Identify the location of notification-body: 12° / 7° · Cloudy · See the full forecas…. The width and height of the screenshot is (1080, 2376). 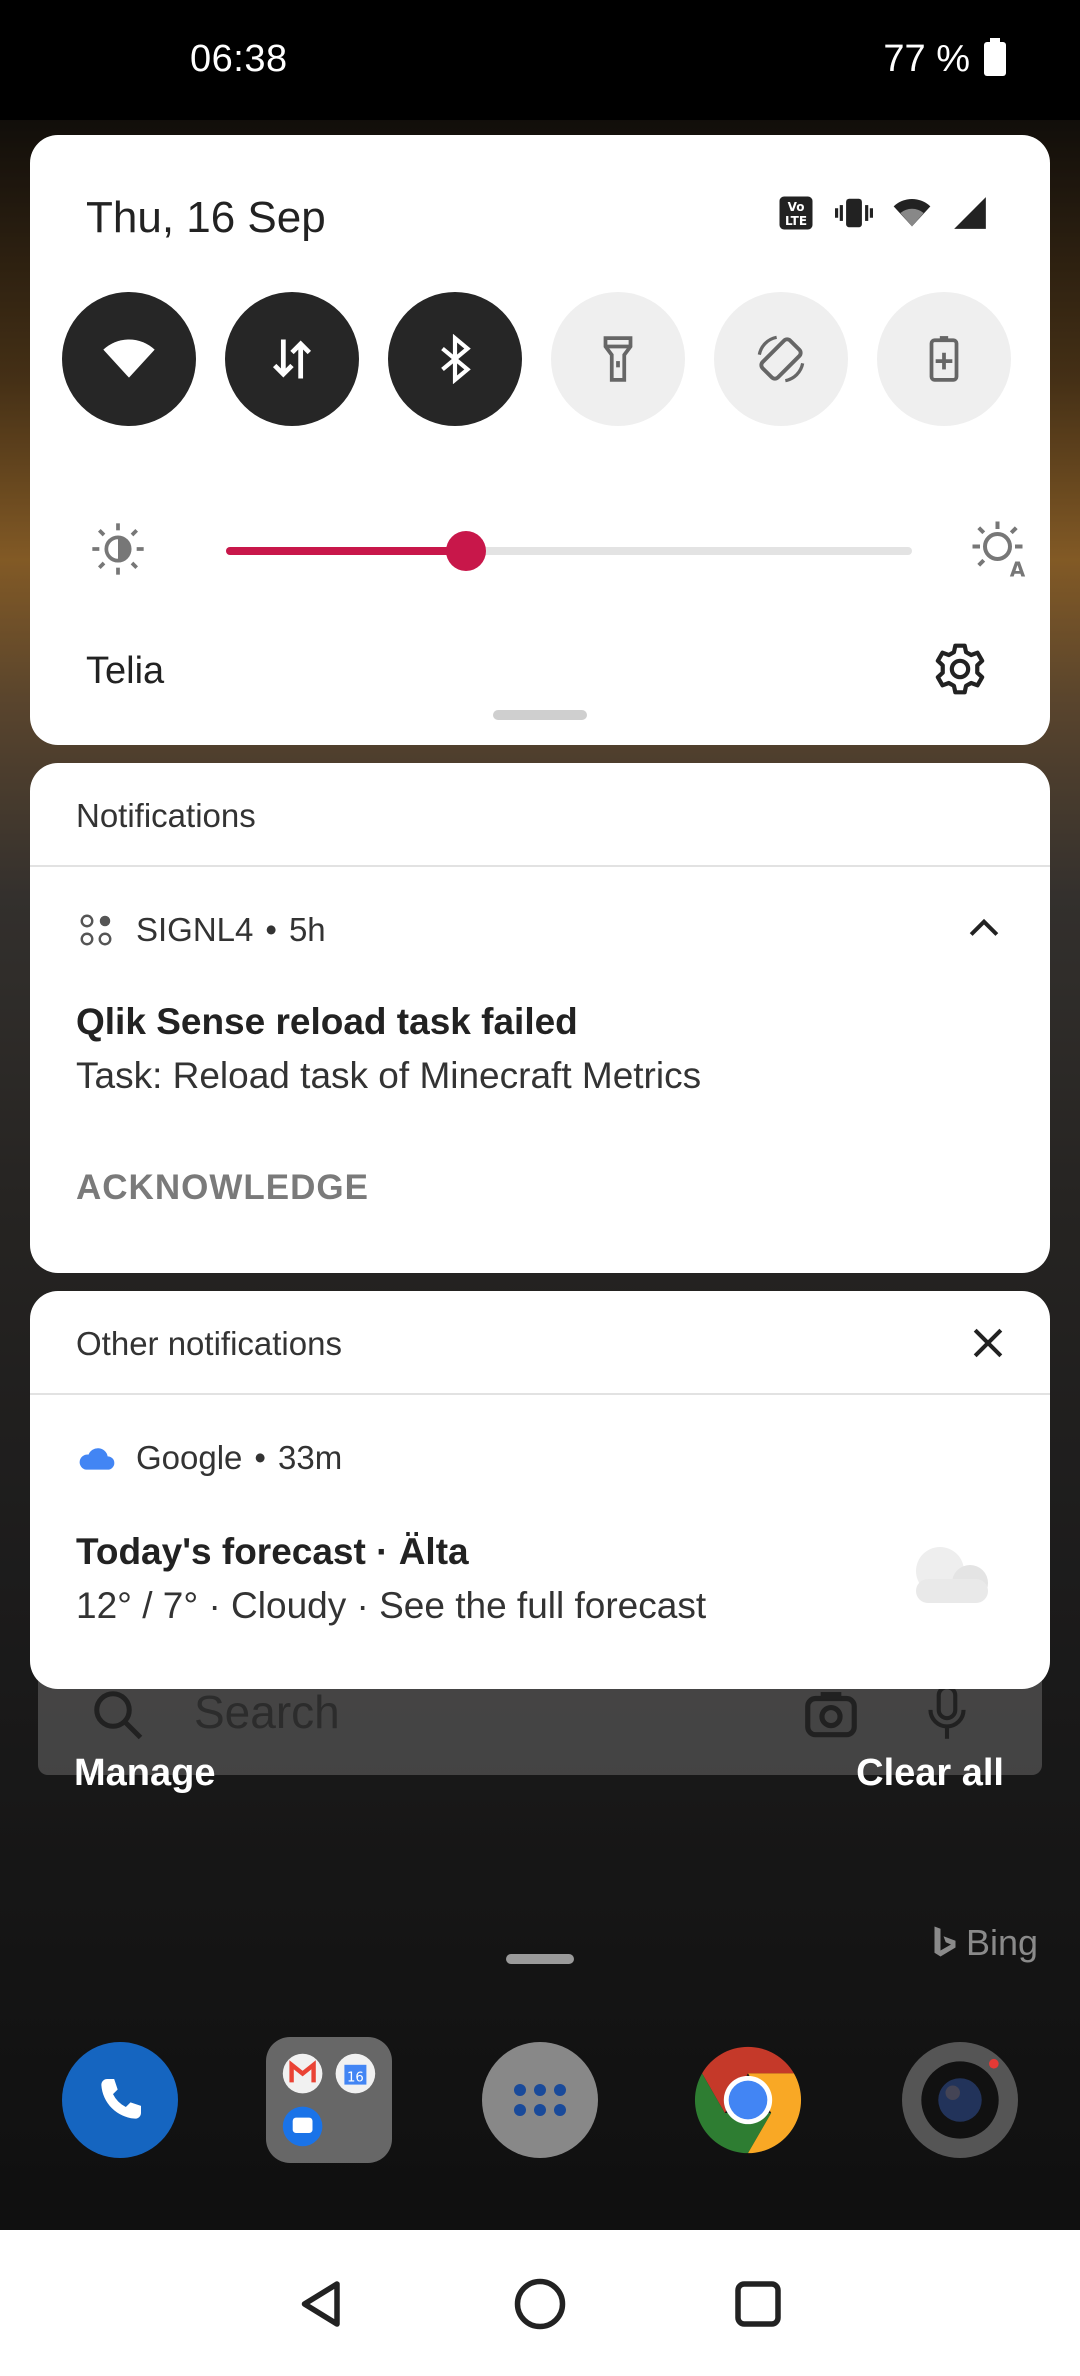
(391, 1605).